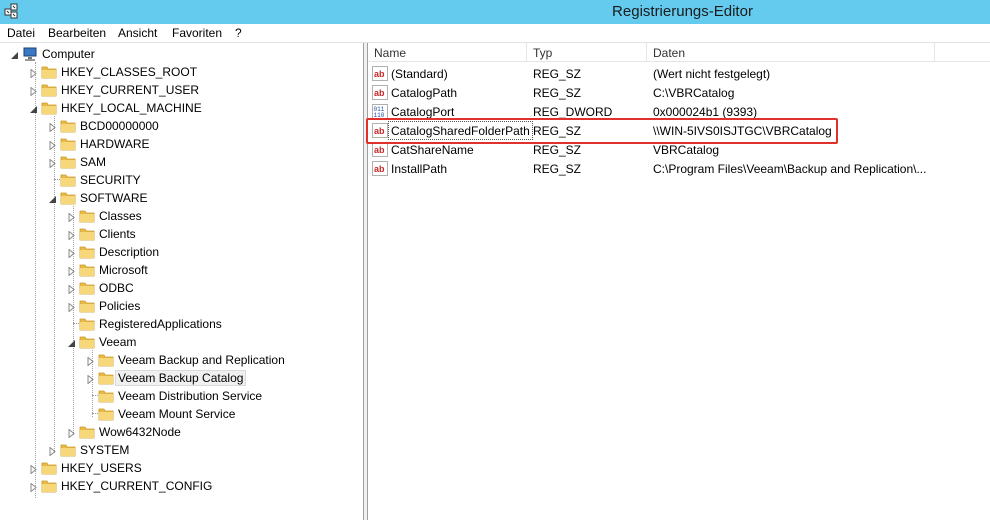 The height and width of the screenshot is (520, 990). I want to click on tree-item-policies: Policies, so click(180, 306).